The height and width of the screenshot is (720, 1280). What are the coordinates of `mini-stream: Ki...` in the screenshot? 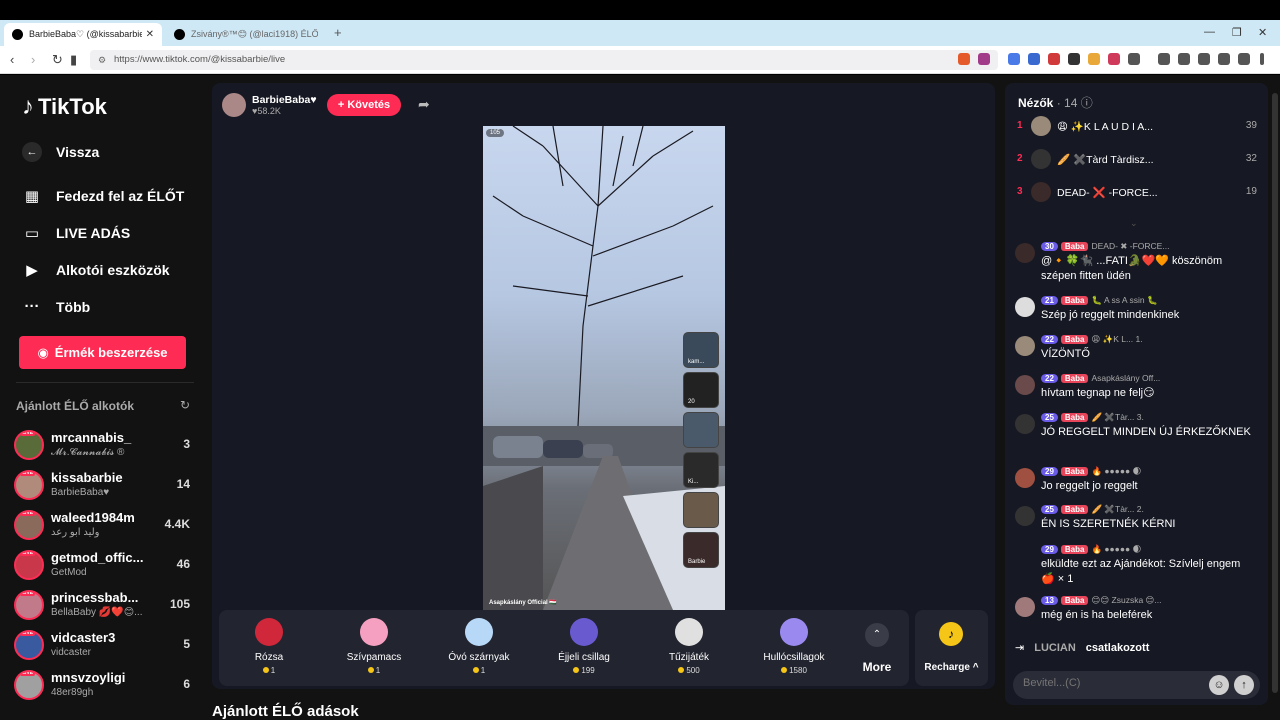 It's located at (701, 470).